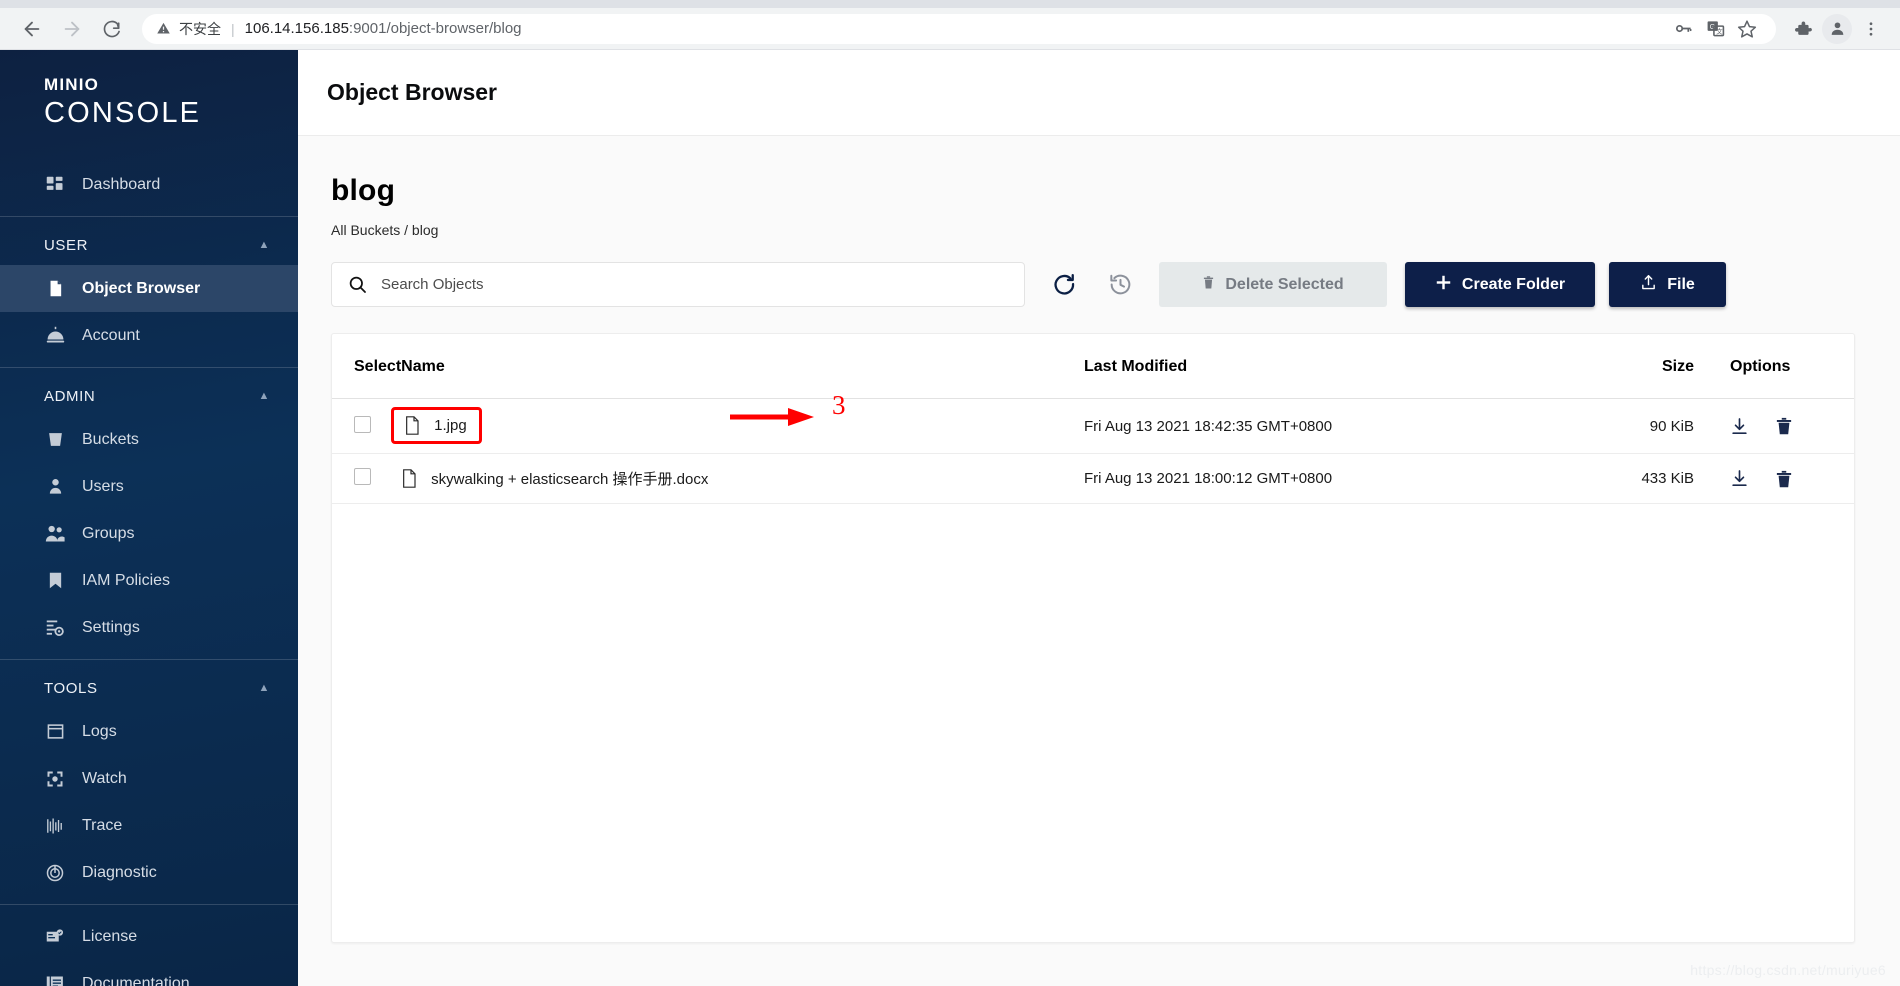 This screenshot has height=986, width=1900. Describe the element at coordinates (149, 396) in the screenshot. I see `sidebar-group-admin: ADMIN ▲` at that location.